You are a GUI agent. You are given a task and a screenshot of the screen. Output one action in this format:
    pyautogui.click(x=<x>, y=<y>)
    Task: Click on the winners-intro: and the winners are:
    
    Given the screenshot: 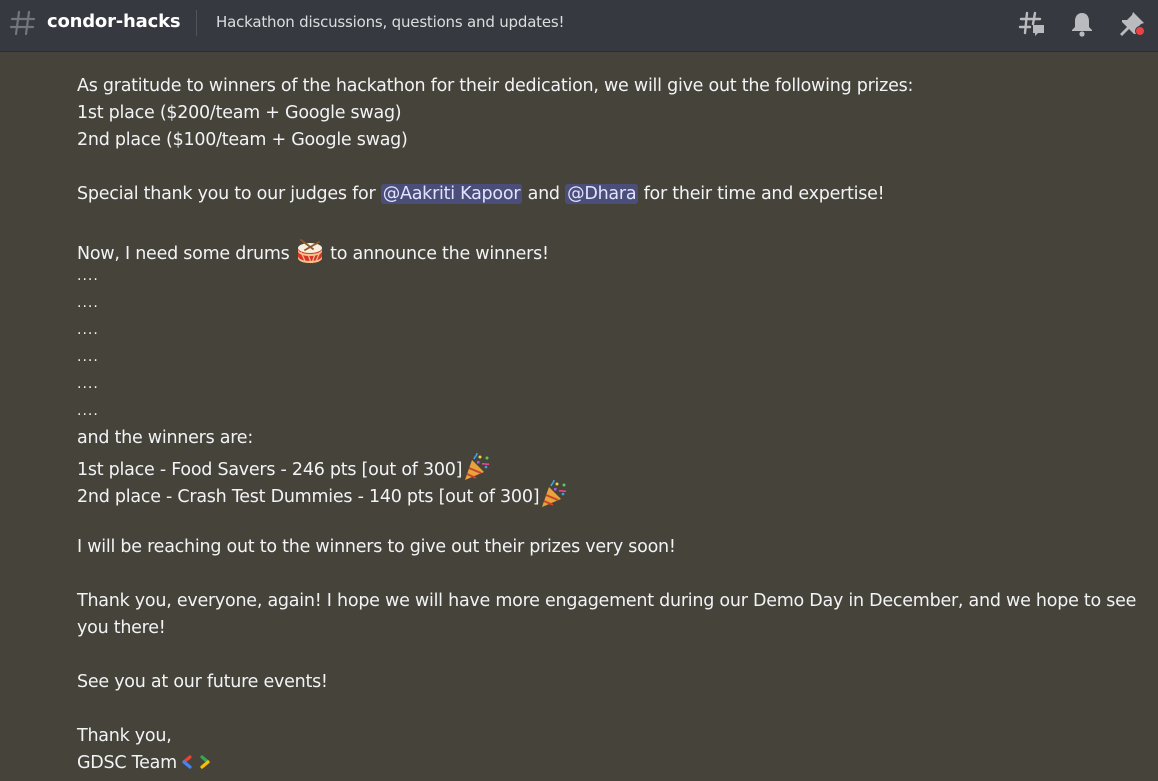 What is the action you would take?
    pyautogui.click(x=165, y=438)
    